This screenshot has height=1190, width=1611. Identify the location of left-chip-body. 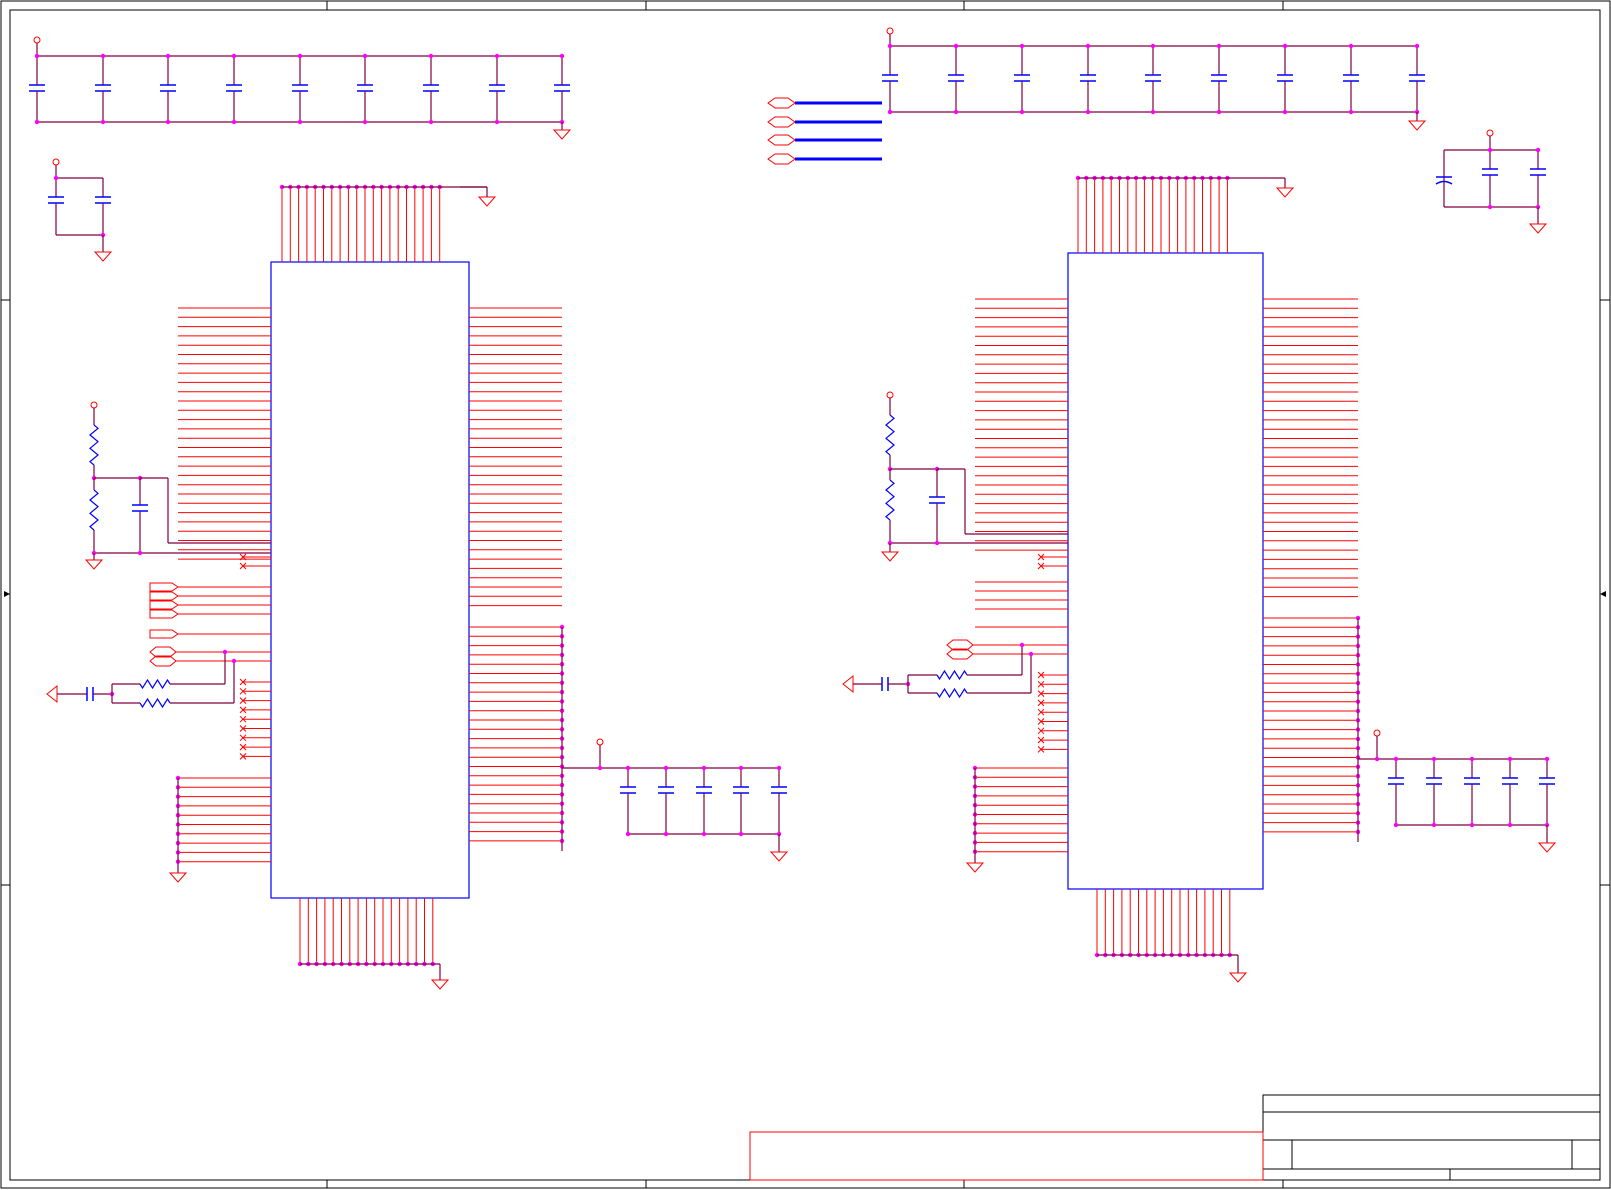
(370, 580).